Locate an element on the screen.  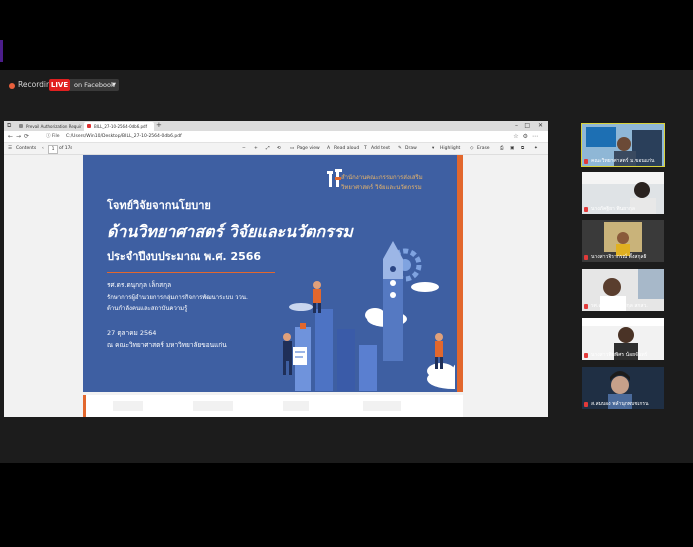
highlight-button: Highlight is located at coordinates (450, 148).